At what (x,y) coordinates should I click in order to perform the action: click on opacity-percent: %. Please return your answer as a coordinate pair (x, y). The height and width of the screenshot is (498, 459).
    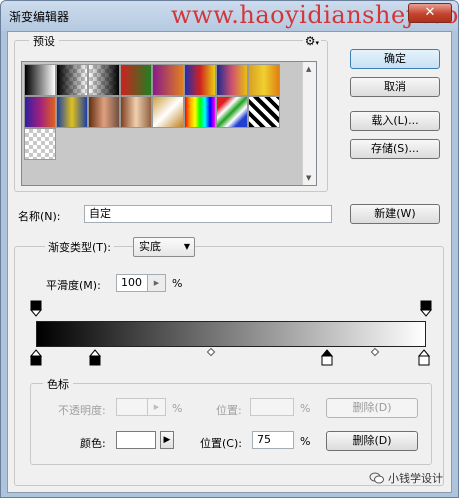
    Looking at the image, I should click on (177, 408).